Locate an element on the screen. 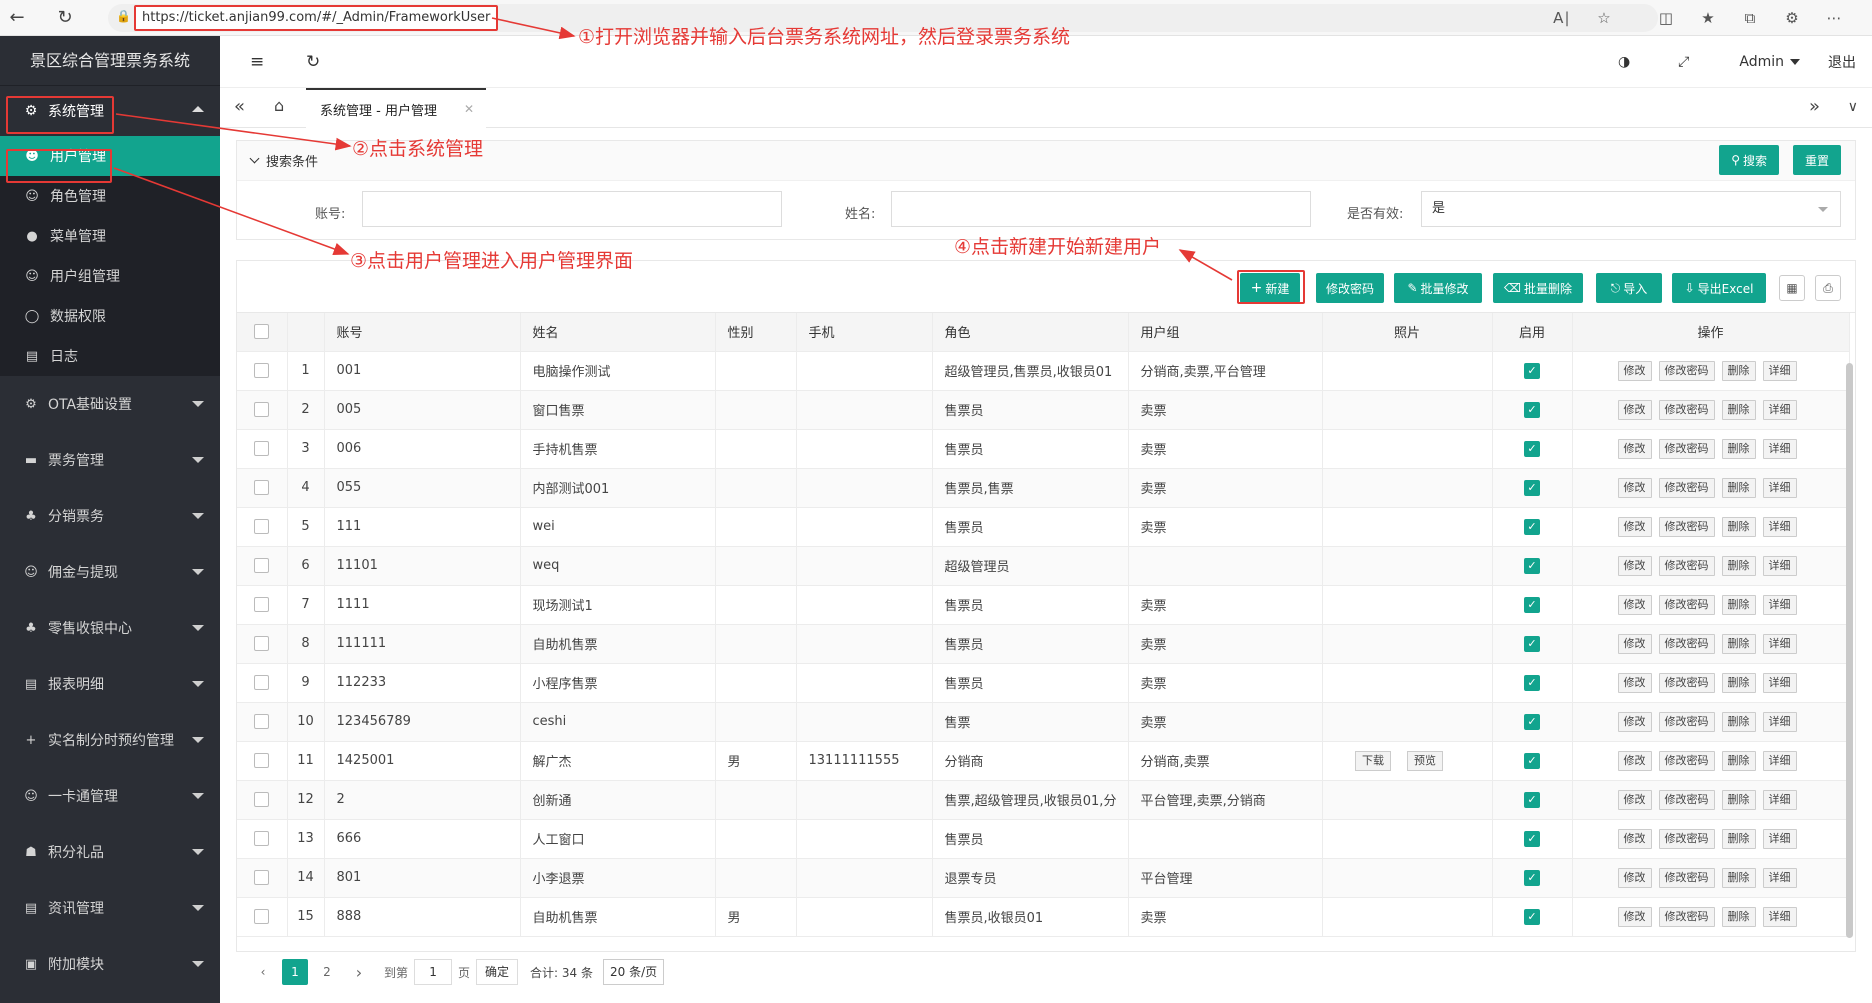  sidebar-group-8: ☺ 一卡通管理 is located at coordinates (110, 796).